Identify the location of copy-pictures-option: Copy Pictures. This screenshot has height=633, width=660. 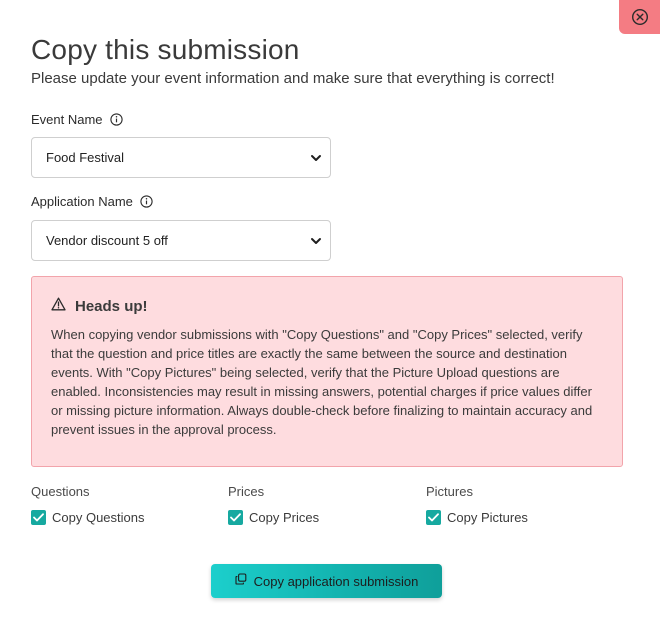
(477, 517).